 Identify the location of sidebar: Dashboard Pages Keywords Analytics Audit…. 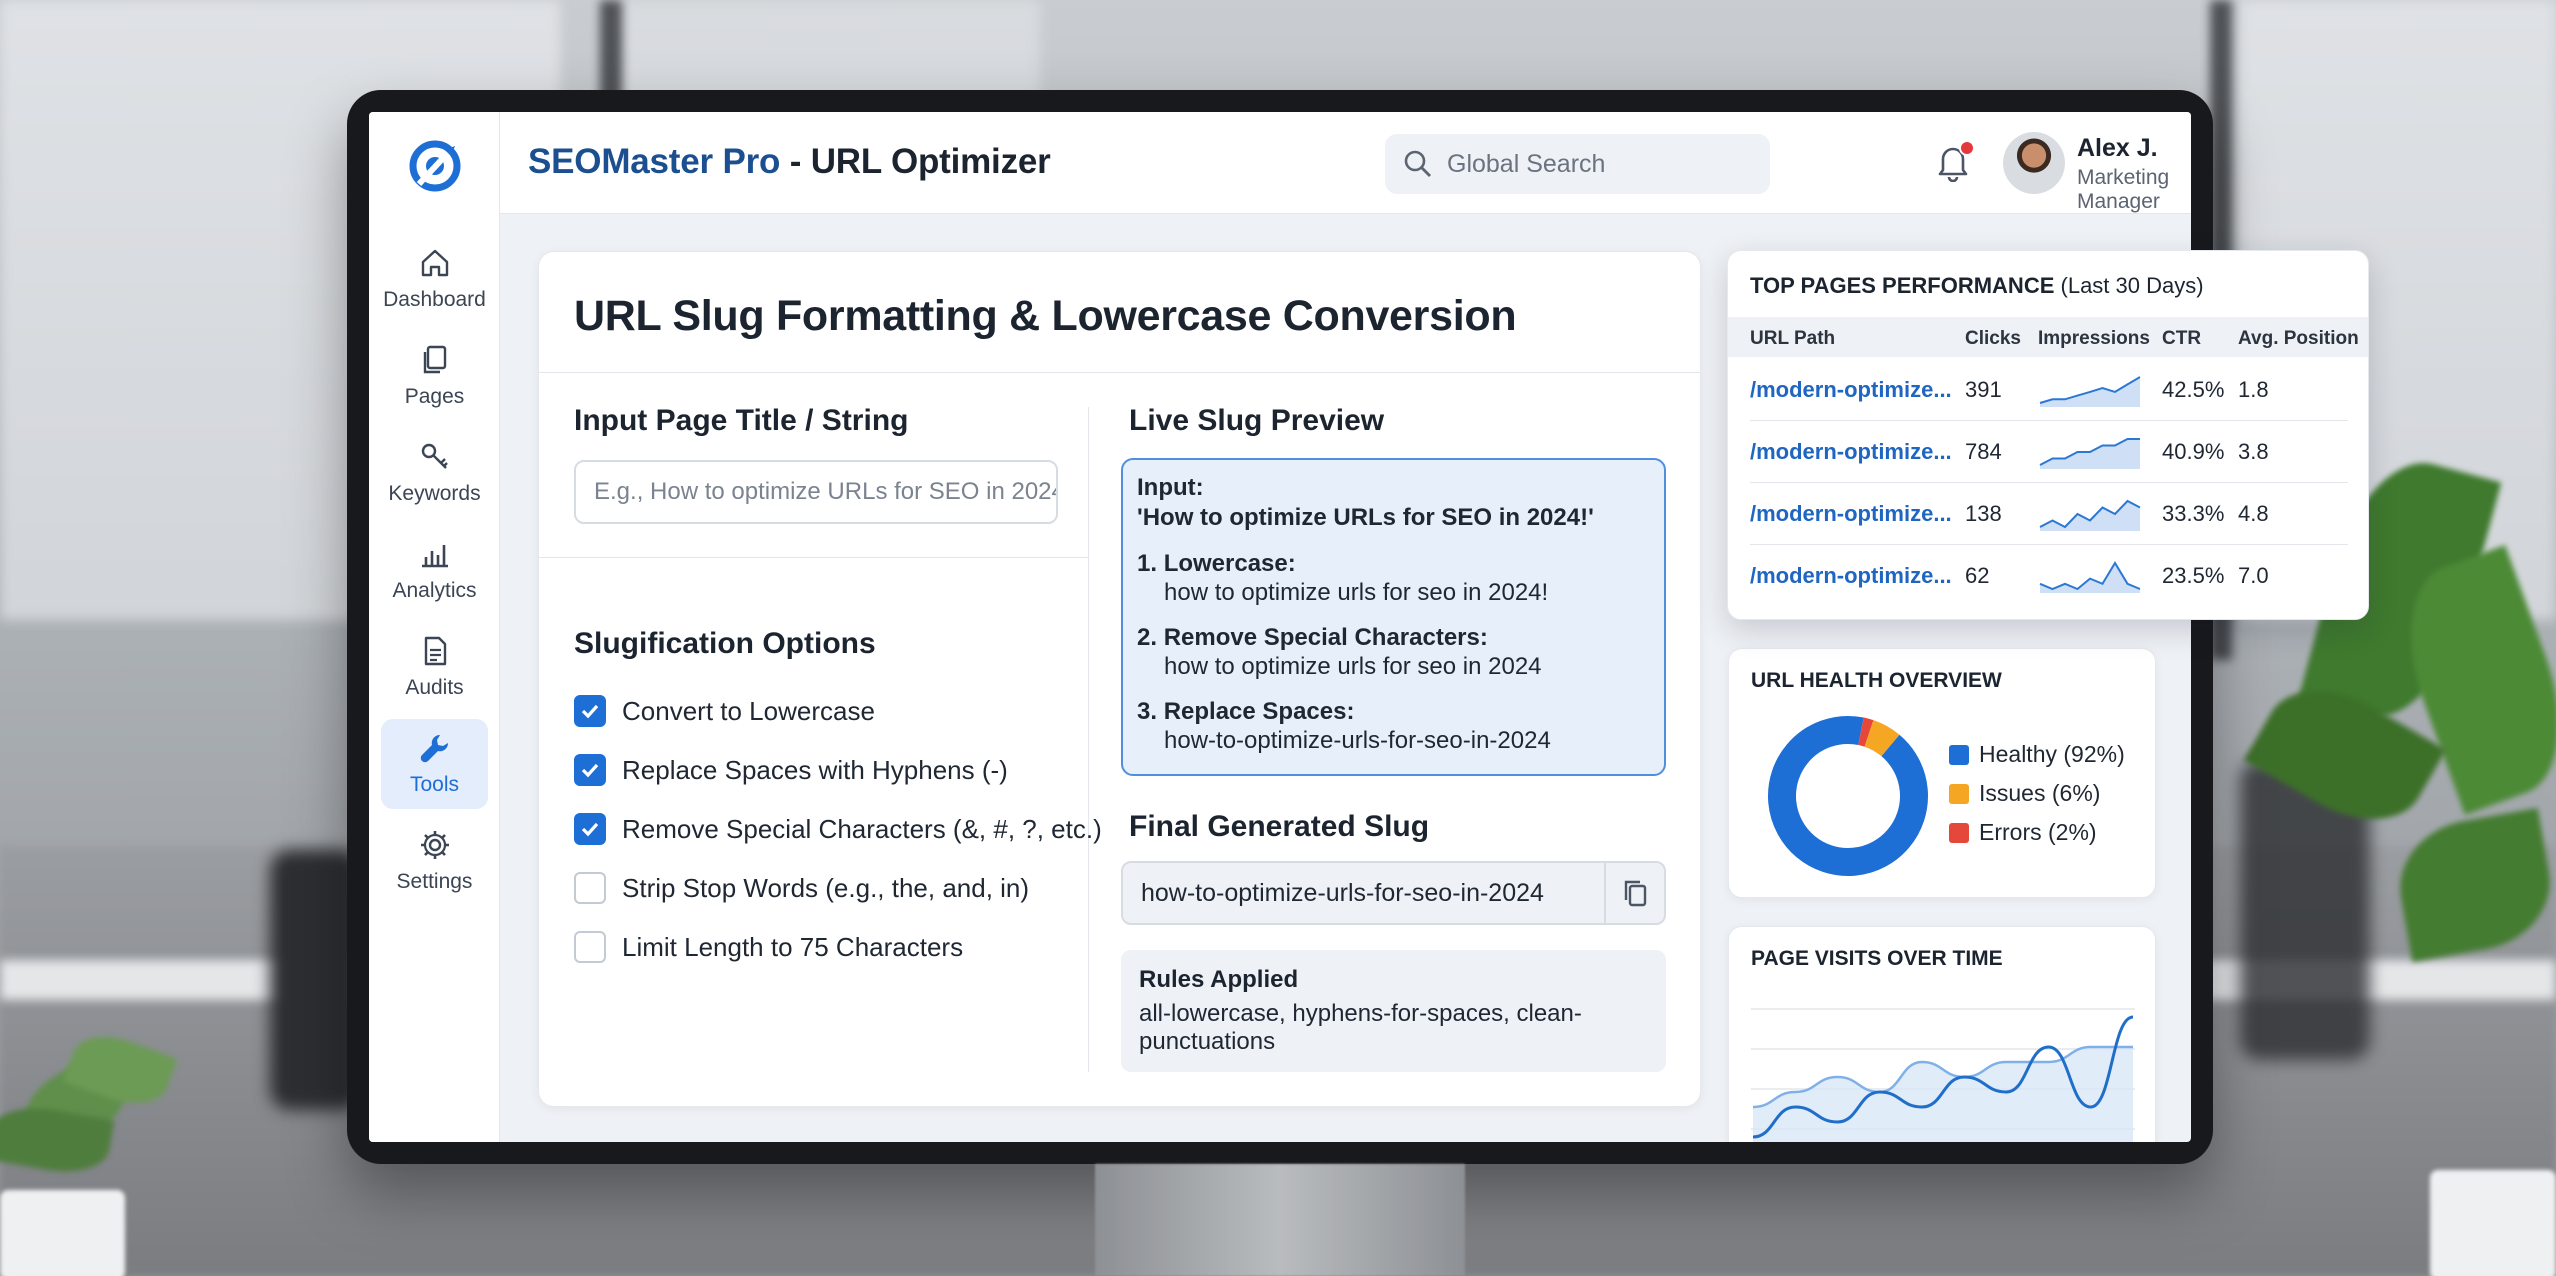
(434, 627).